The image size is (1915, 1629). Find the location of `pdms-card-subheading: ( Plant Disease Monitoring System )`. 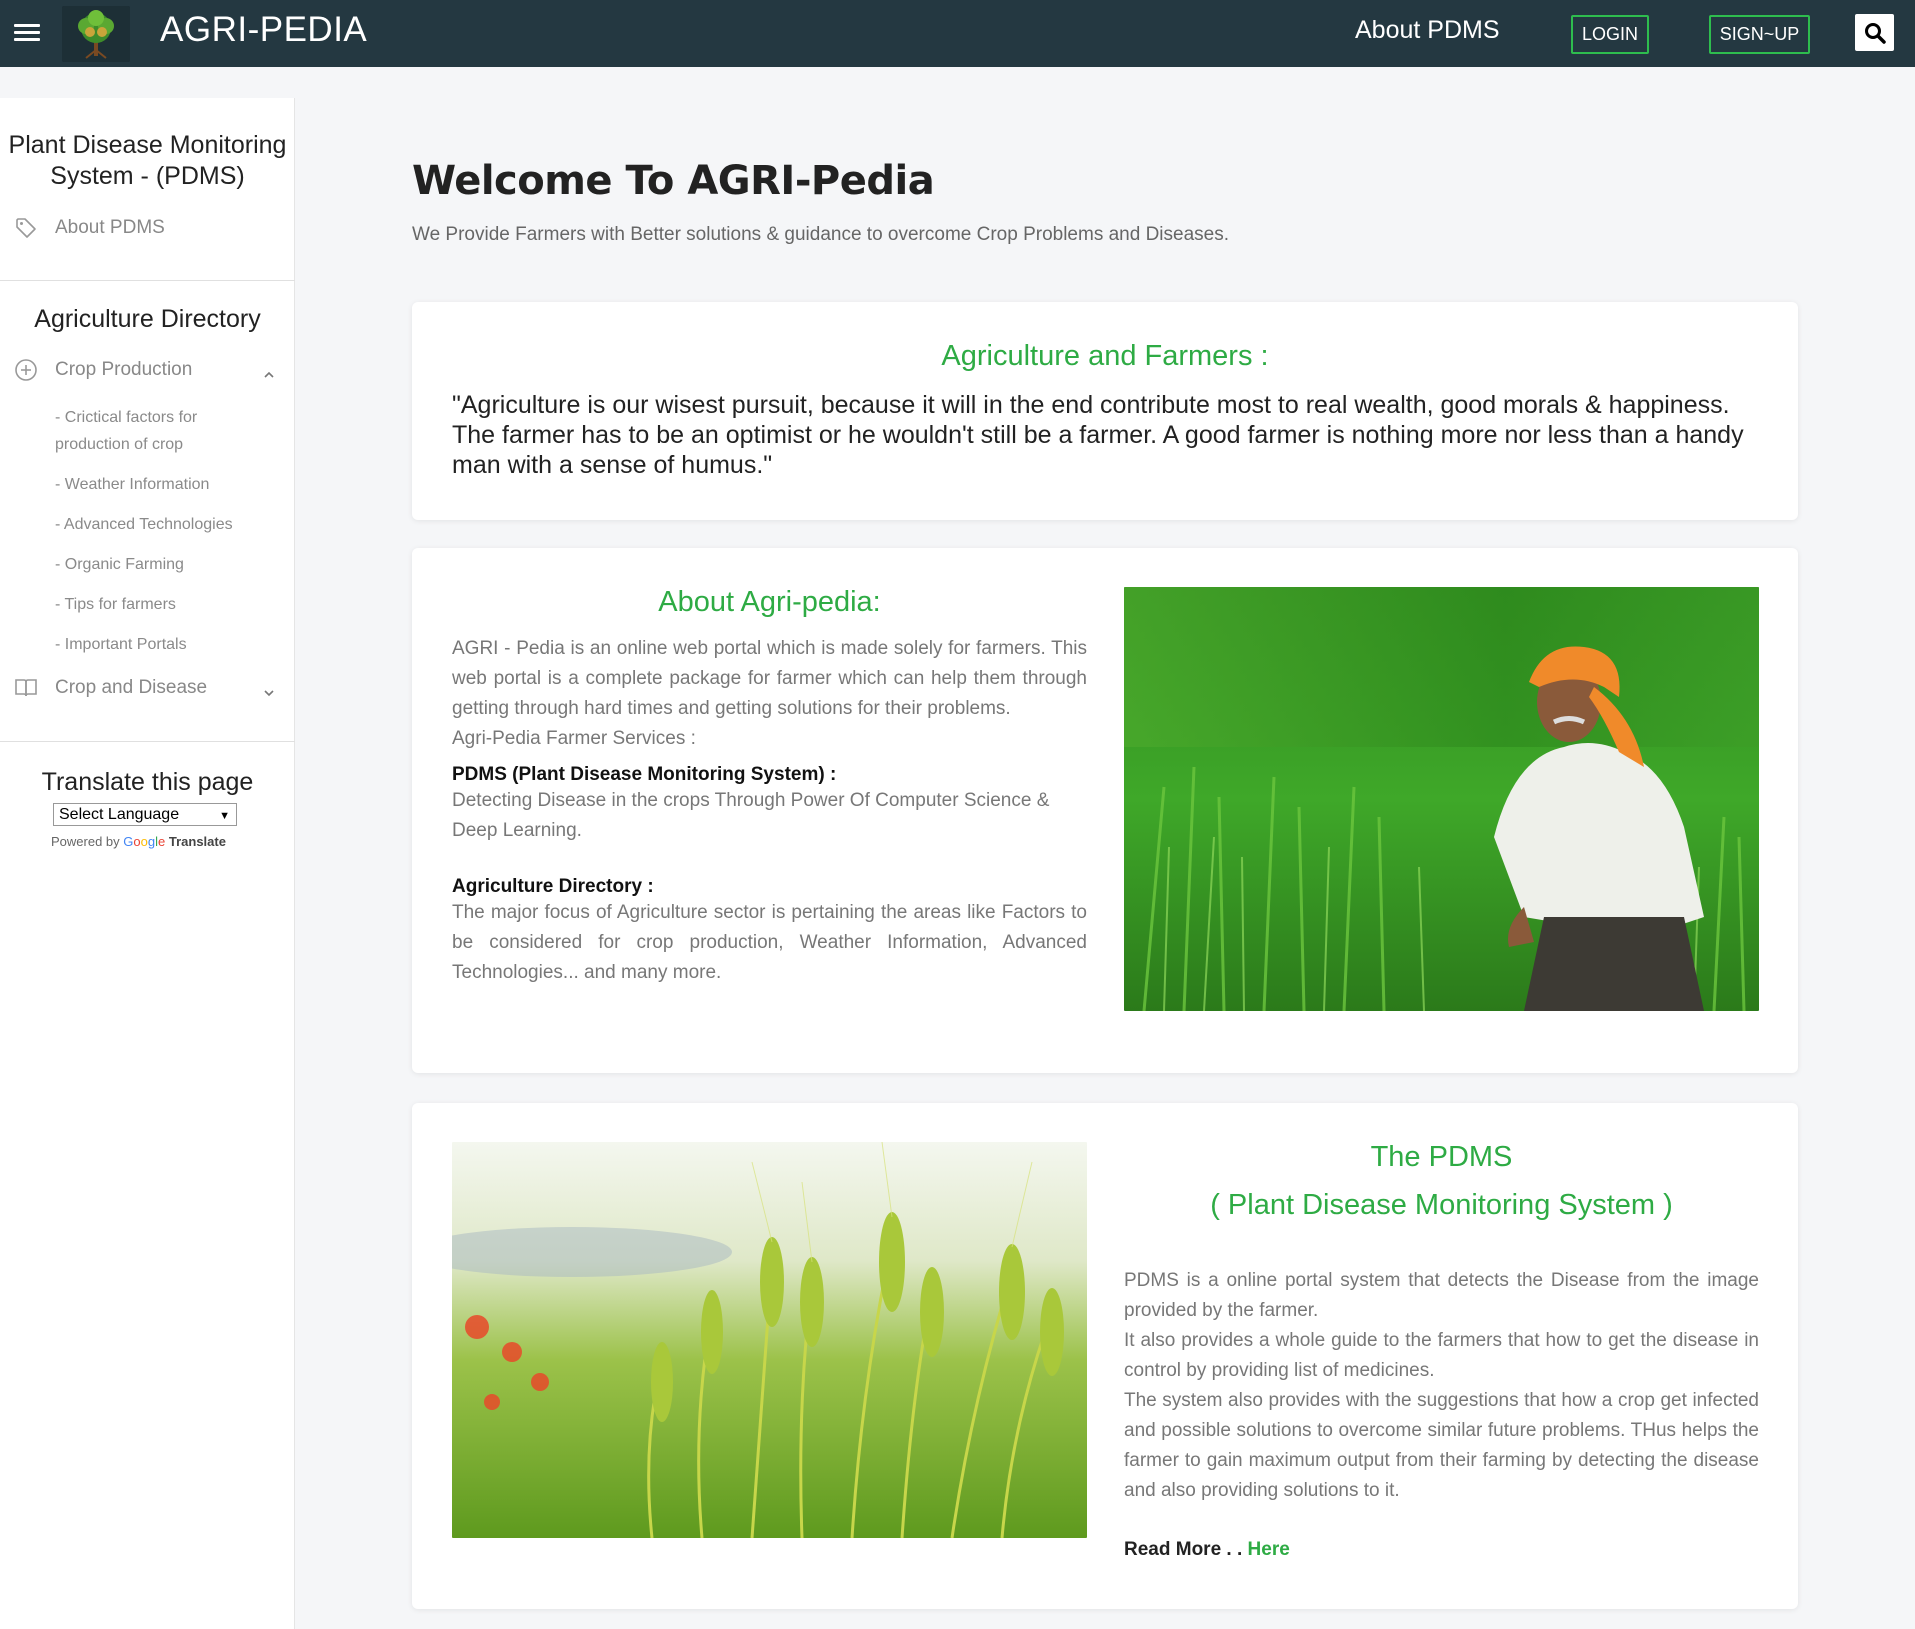

pdms-card-subheading: ( Plant Disease Monitoring System ) is located at coordinates (1441, 1205).